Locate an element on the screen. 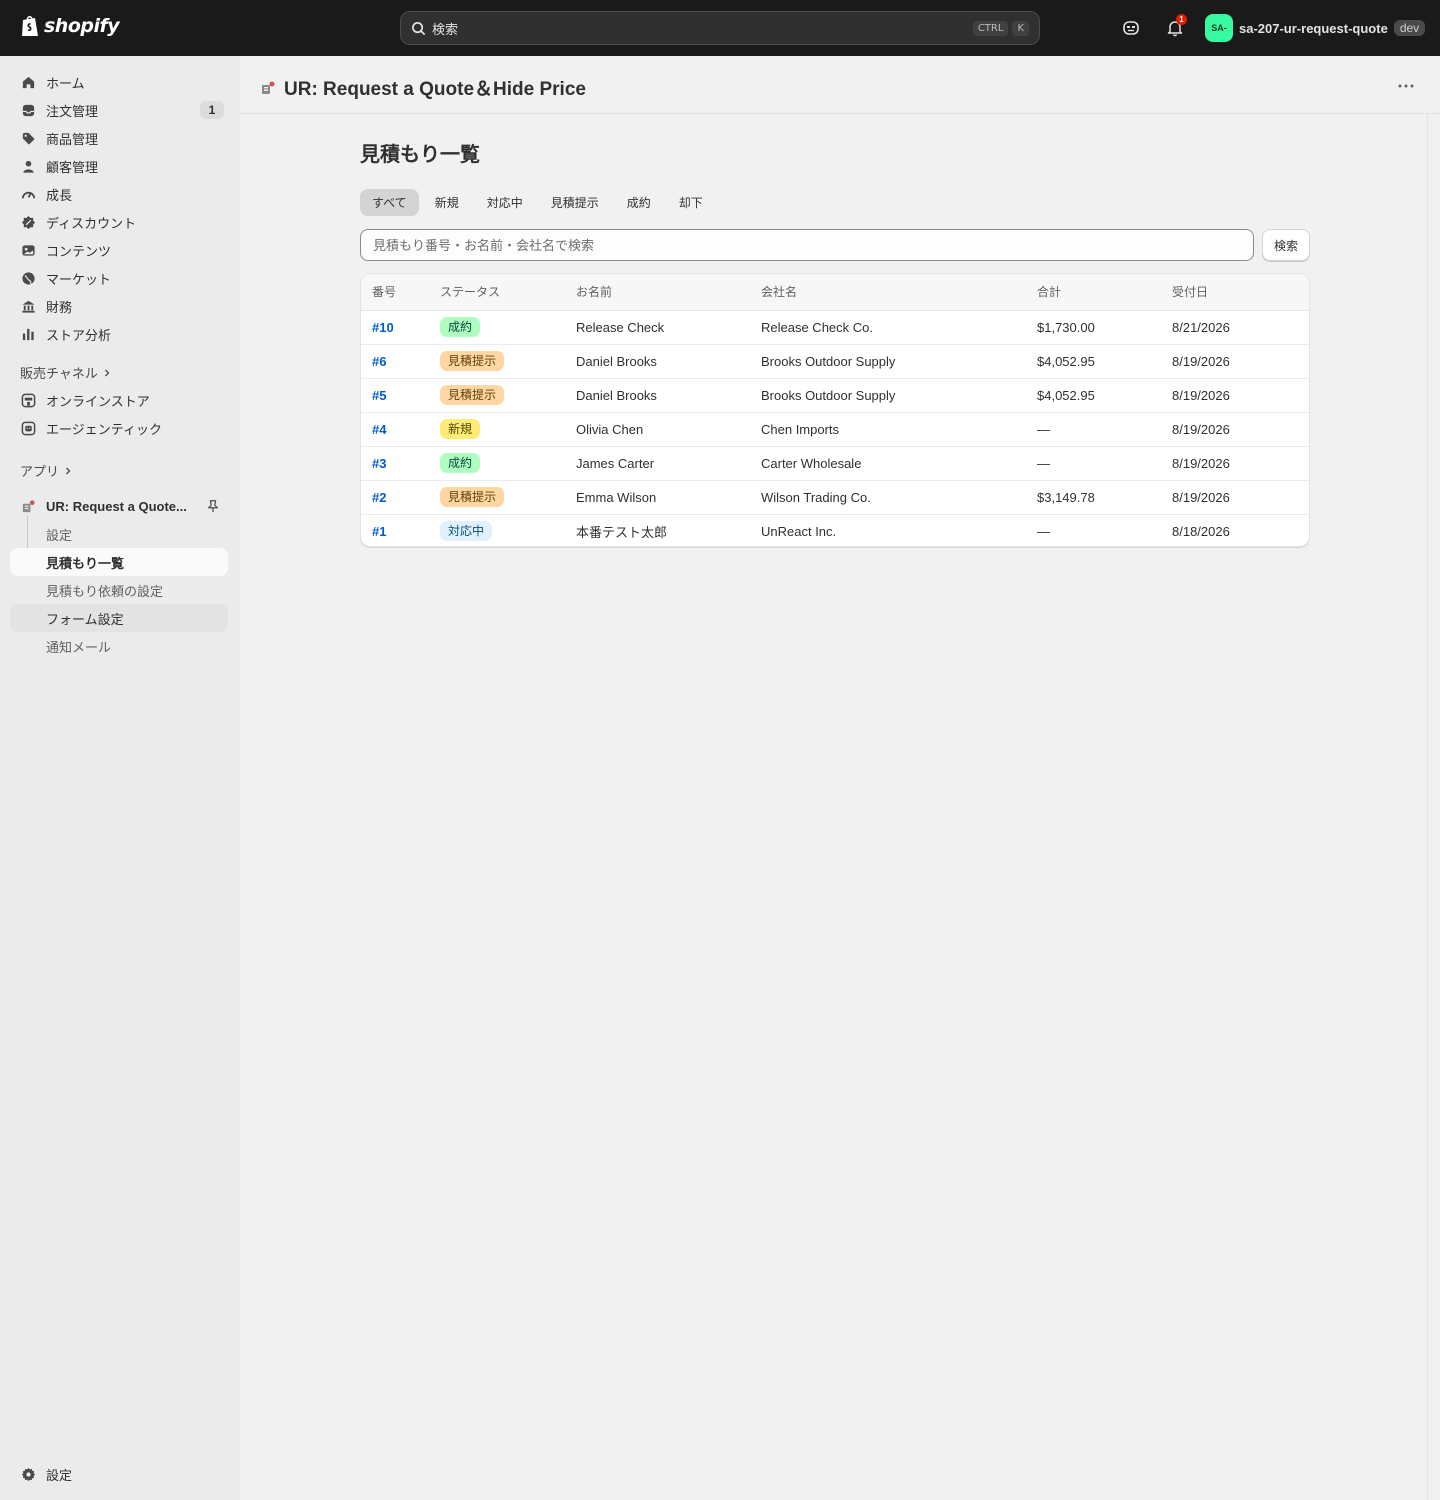  search-button: 検索 is located at coordinates (1286, 245).